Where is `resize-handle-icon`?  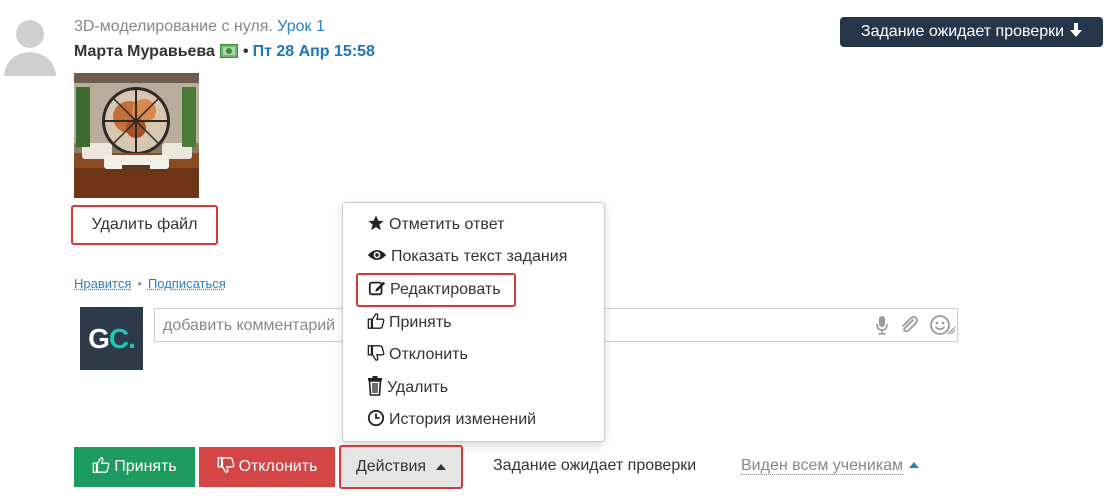
resize-handle-icon is located at coordinates (951, 331).